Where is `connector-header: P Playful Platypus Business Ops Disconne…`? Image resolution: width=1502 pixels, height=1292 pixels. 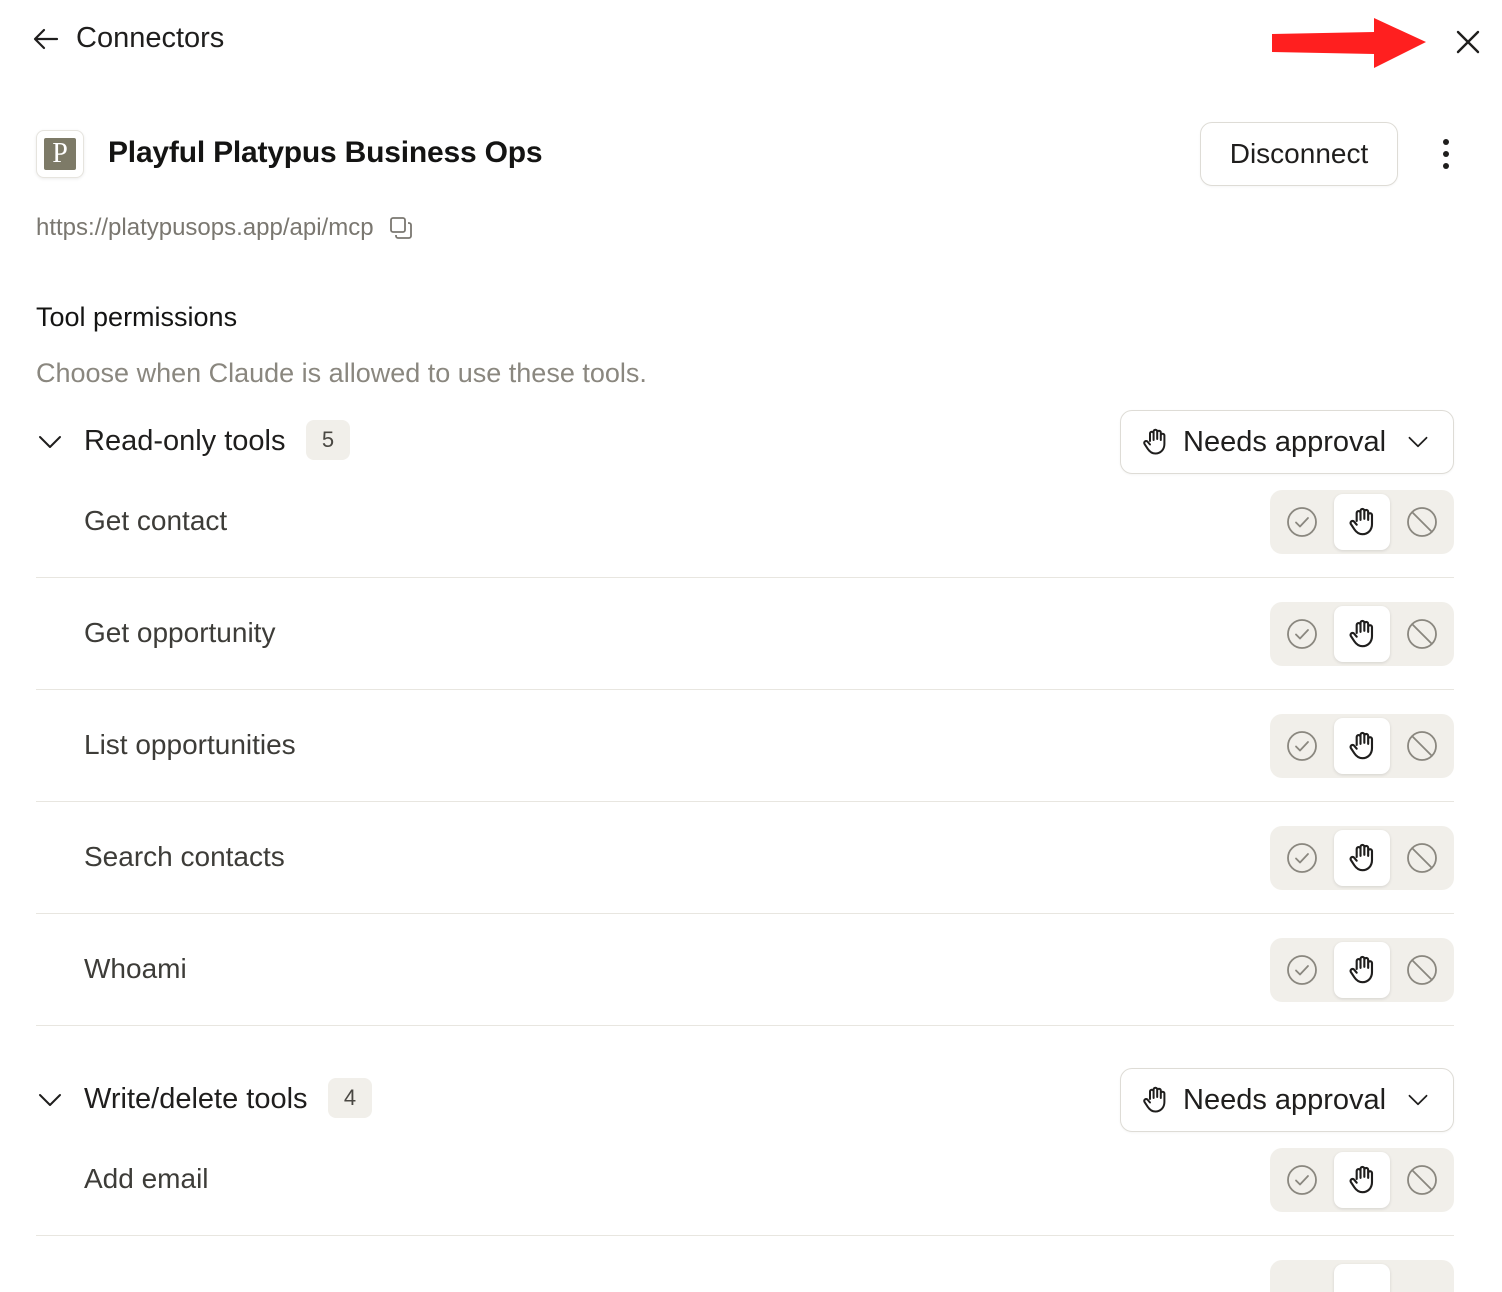 connector-header: P Playful Platypus Business Ops Disconne… is located at coordinates (745, 154).